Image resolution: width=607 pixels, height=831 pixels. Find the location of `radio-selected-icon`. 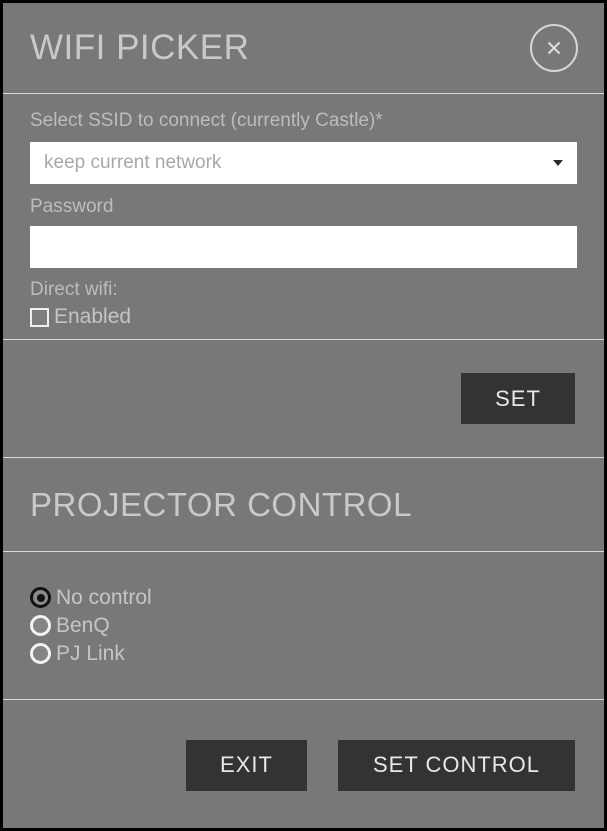

radio-selected-icon is located at coordinates (40, 597).